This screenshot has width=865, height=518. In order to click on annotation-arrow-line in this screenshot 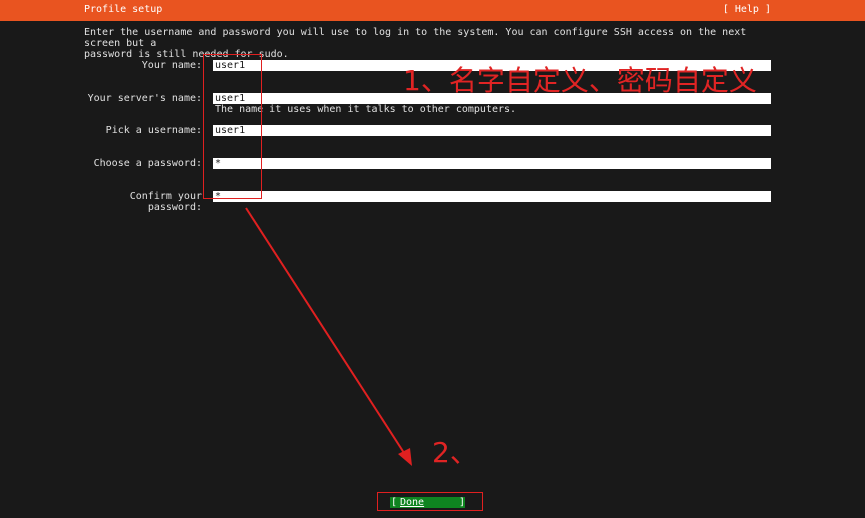, I will do `click(326, 332)`.